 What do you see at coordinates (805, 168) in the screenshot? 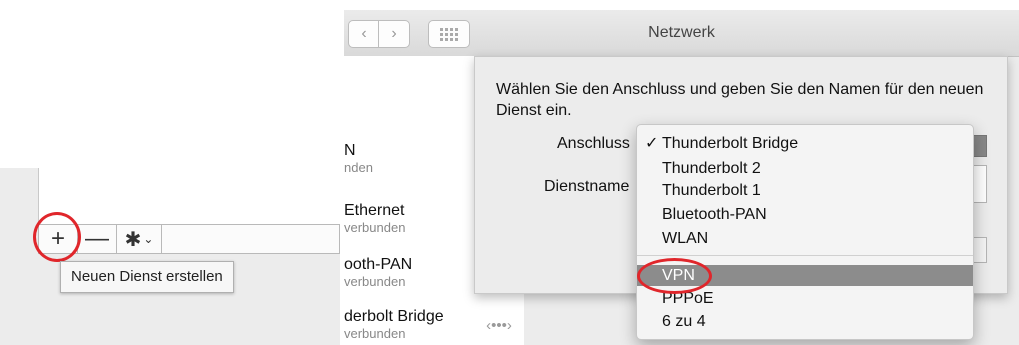
I see `menu-item-thunderbolt-2: Thunderbolt 2` at bounding box center [805, 168].